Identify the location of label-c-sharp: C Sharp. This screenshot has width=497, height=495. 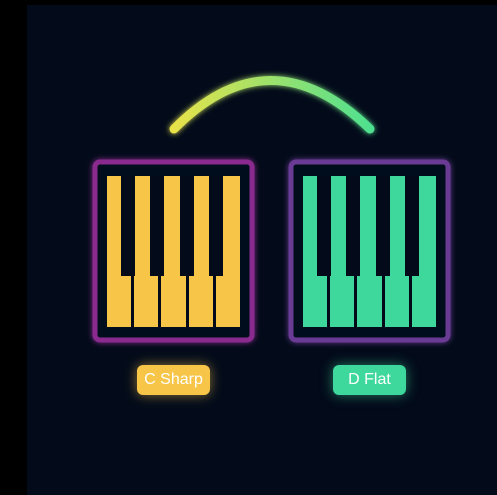
(173, 380).